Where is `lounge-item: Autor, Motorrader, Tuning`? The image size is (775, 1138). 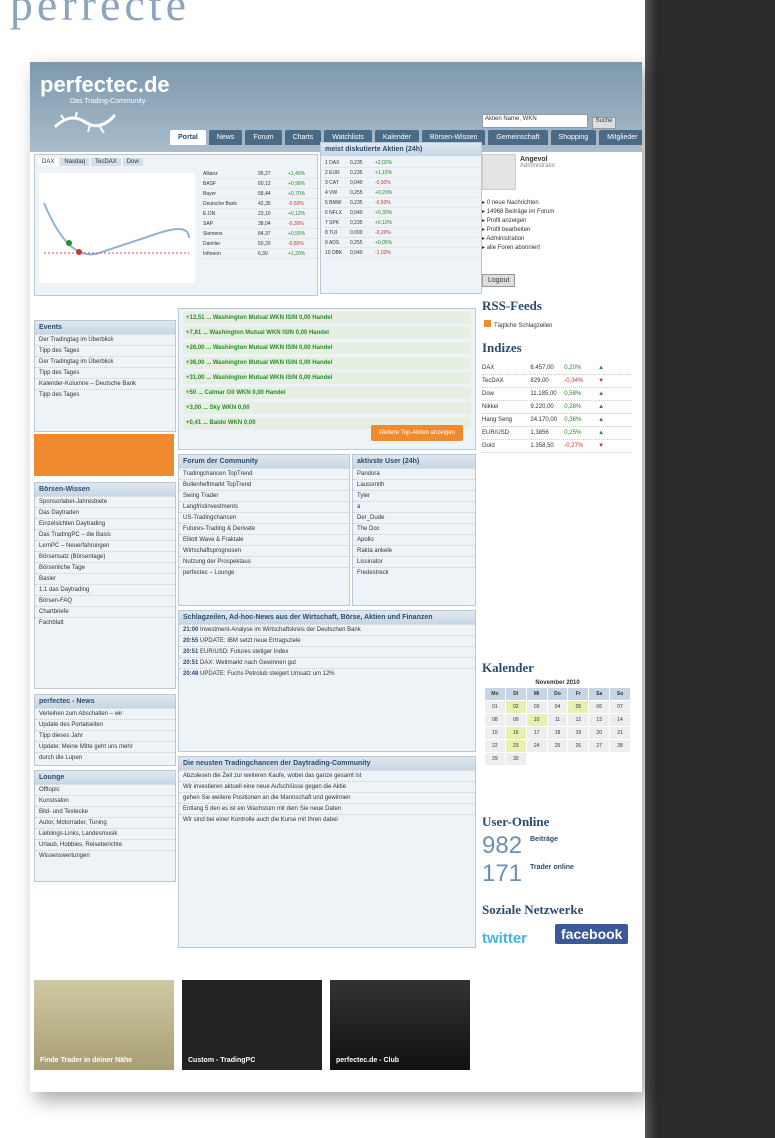
lounge-item: Autor, Motorrader, Tuning is located at coordinates (105, 822).